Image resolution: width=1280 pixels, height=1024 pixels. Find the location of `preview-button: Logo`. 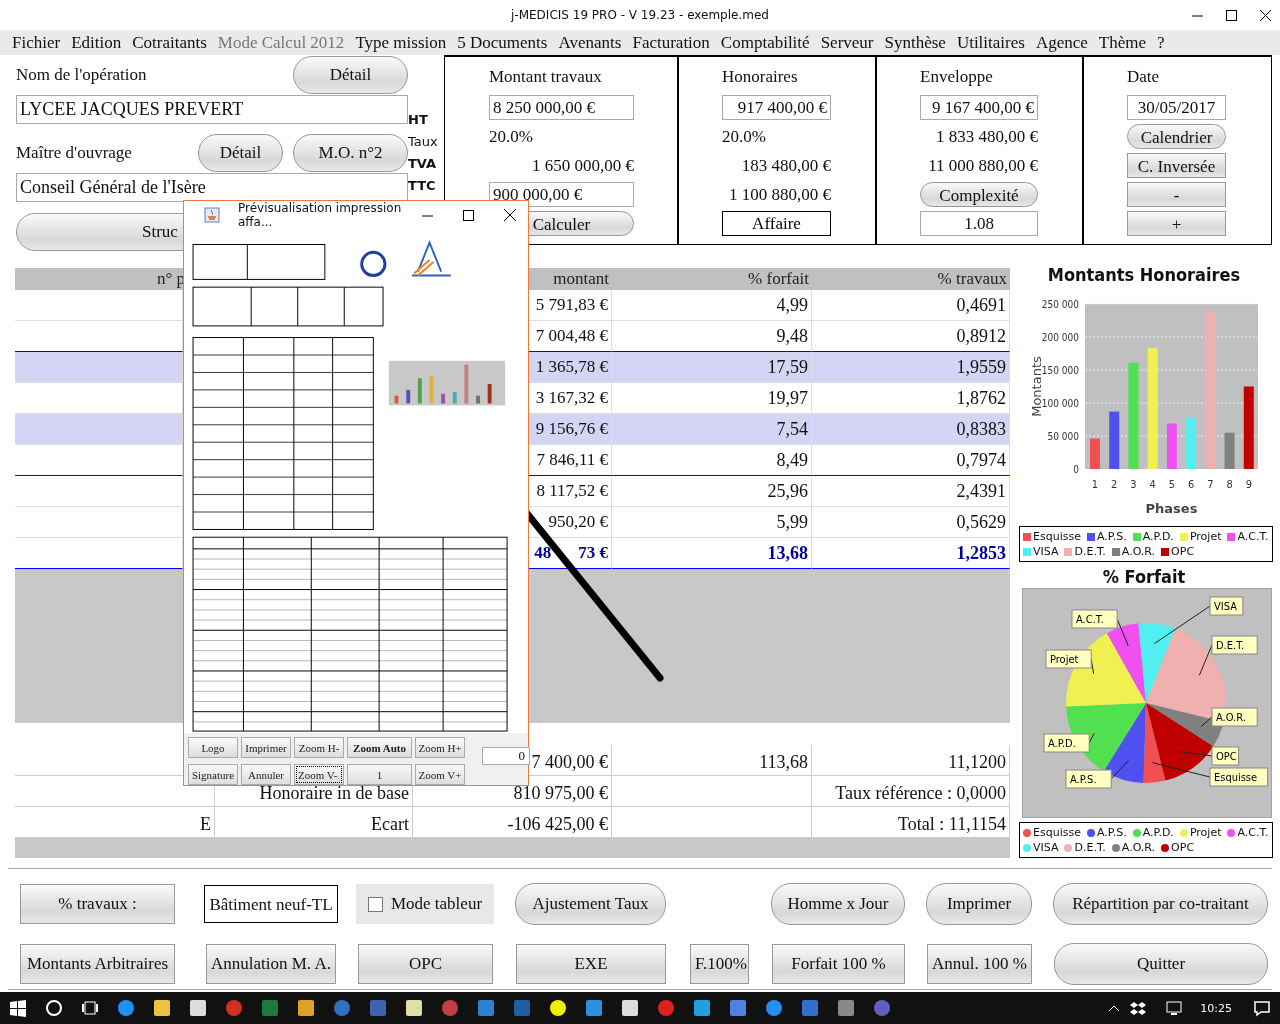

preview-button: Logo is located at coordinates (213, 747).